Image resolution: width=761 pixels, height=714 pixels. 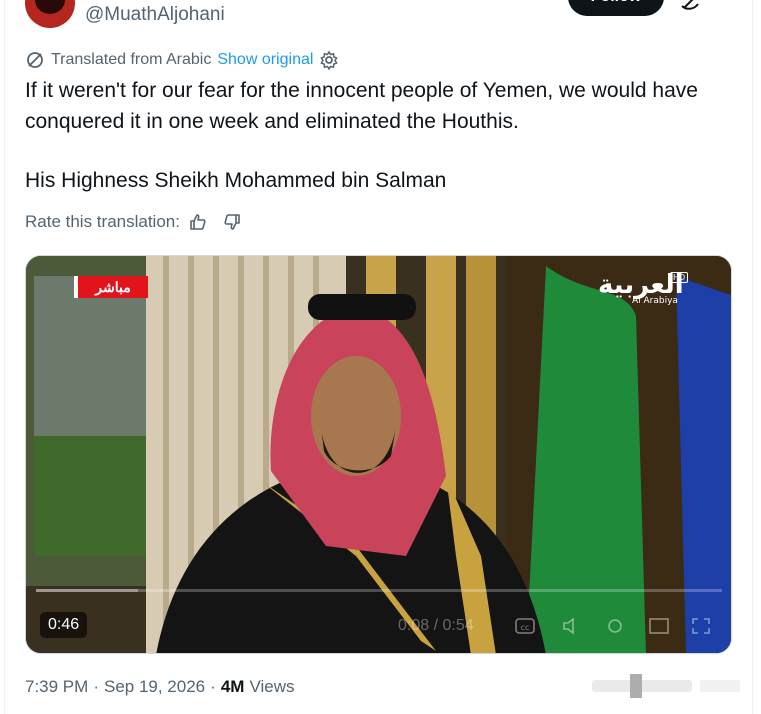 What do you see at coordinates (131, 59) in the screenshot?
I see `translated-label: Translated from Arabic` at bounding box center [131, 59].